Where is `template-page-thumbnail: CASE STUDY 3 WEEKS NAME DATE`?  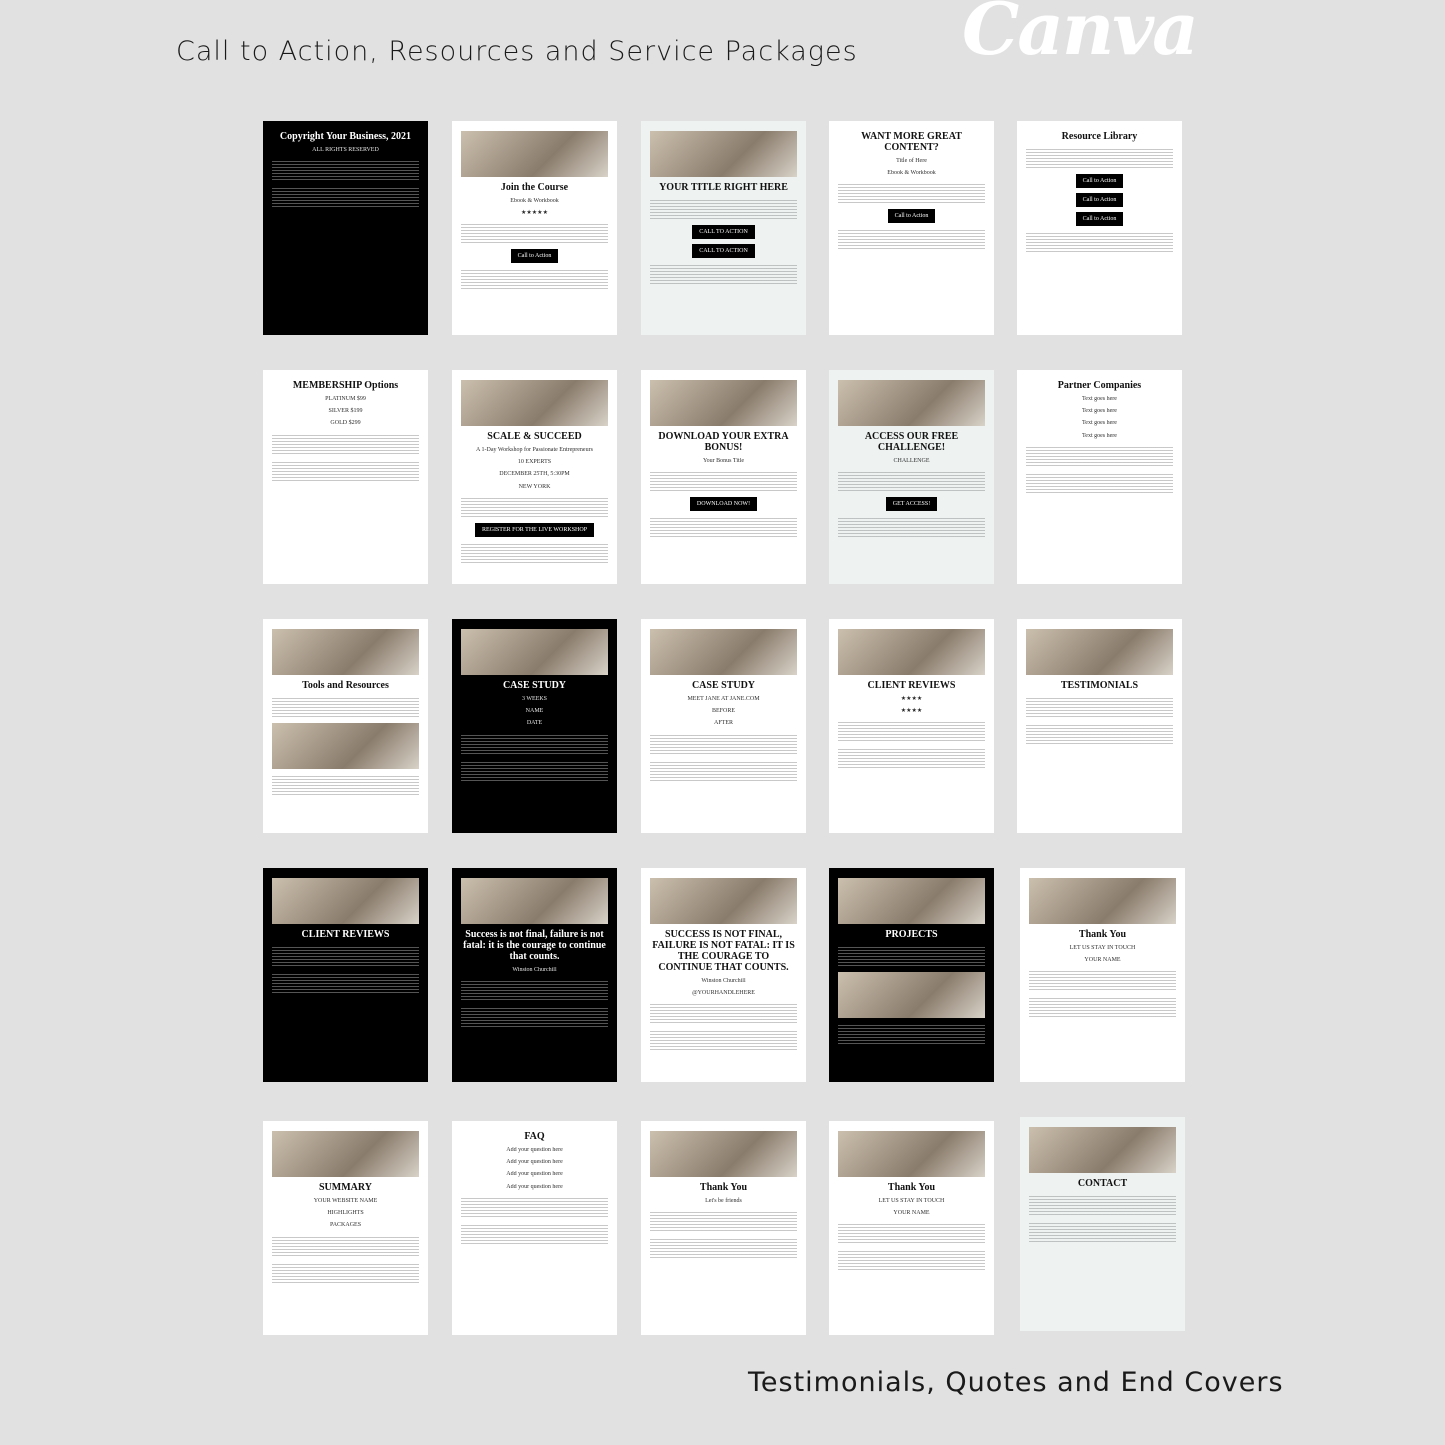 template-page-thumbnail: CASE STUDY 3 WEEKS NAME DATE is located at coordinates (534, 726).